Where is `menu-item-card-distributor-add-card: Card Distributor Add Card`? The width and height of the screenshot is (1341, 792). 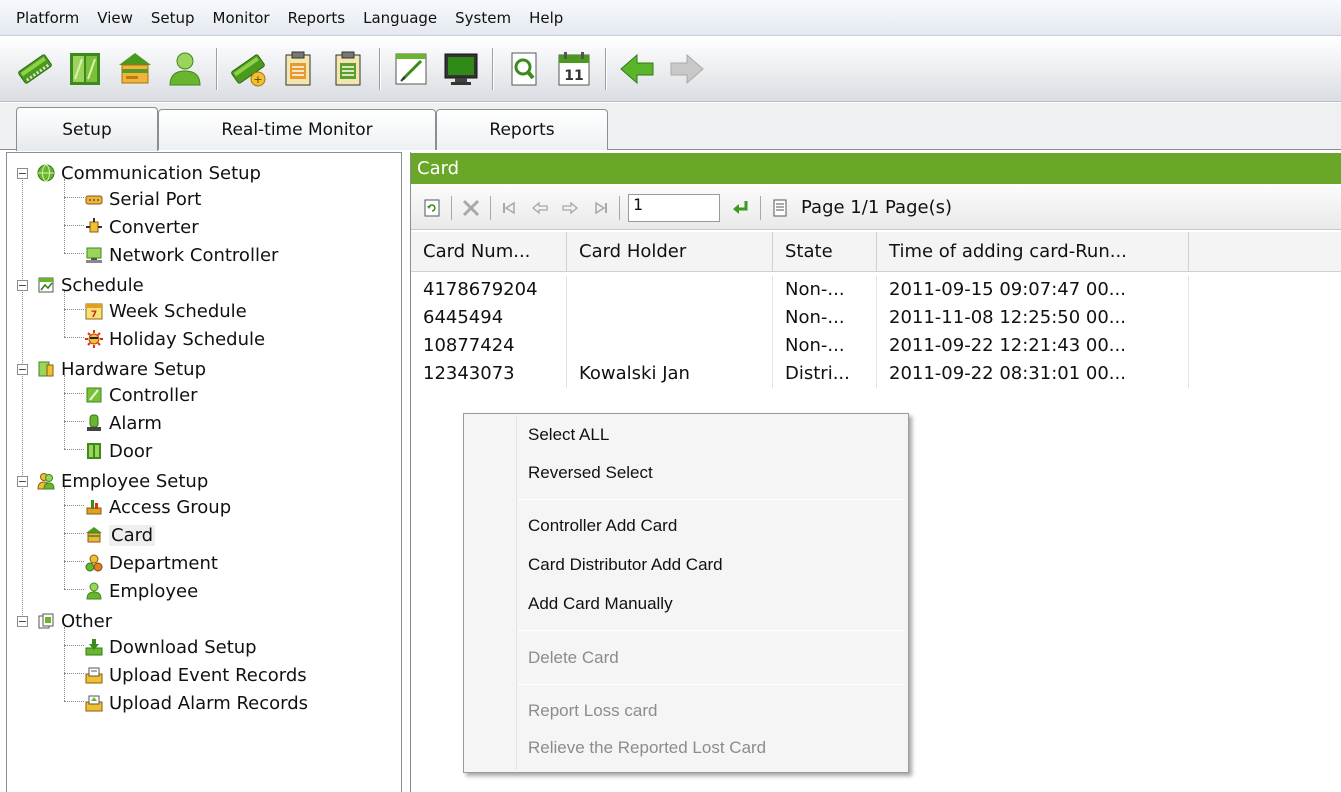 menu-item-card-distributor-add-card: Card Distributor Add Card is located at coordinates (625, 565).